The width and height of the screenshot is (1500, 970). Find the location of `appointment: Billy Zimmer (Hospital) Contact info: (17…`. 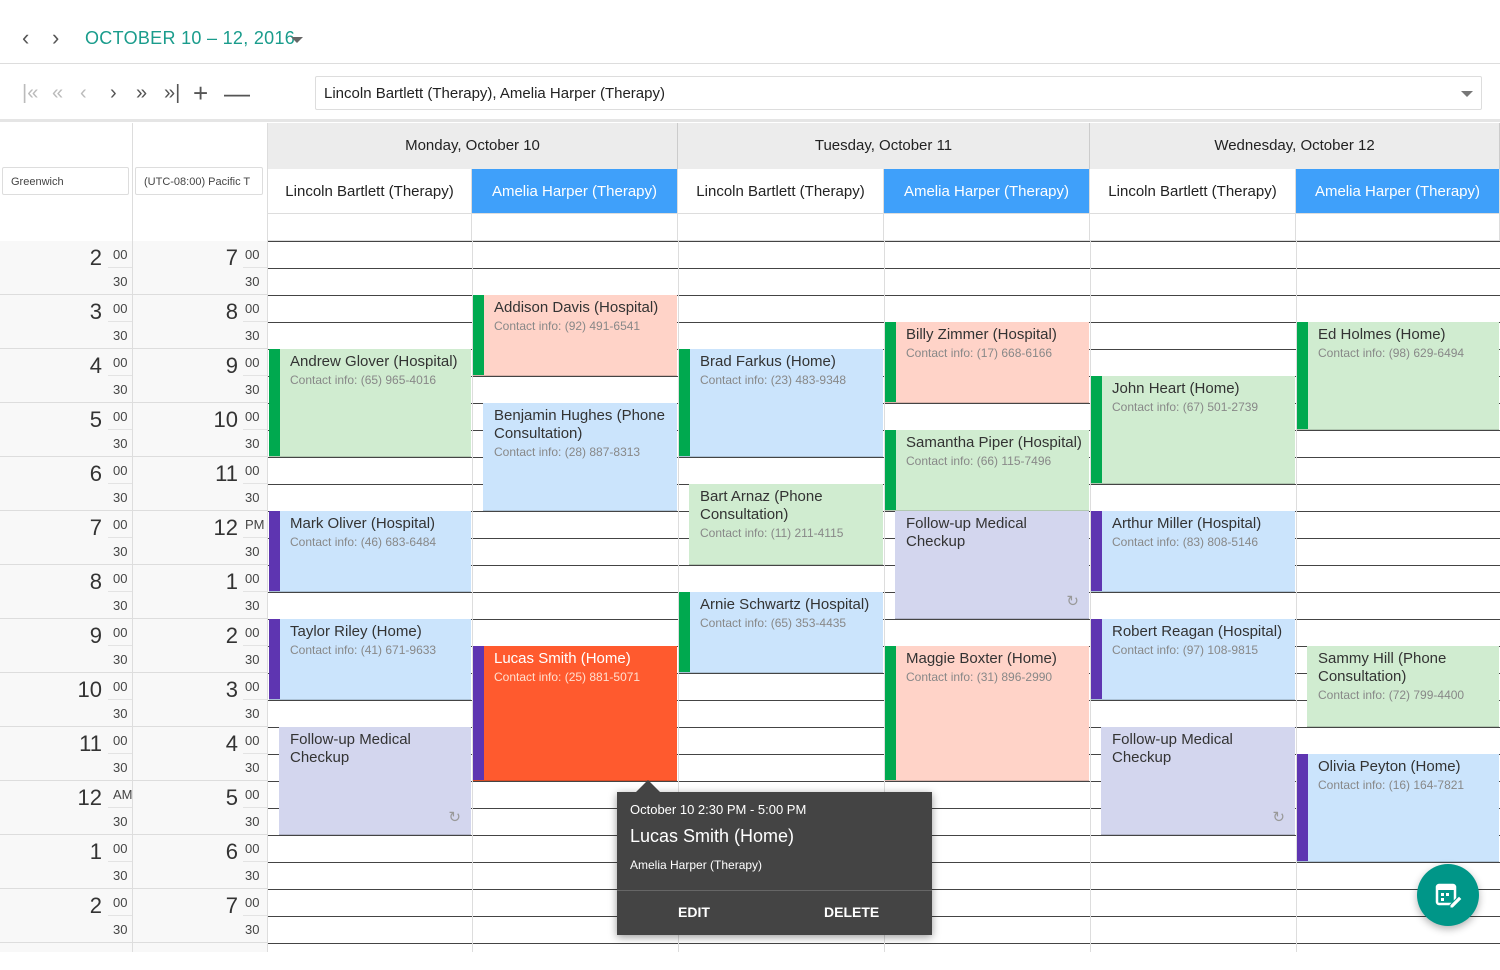

appointment: Billy Zimmer (Hospital) Contact info: (17… is located at coordinates (987, 362).